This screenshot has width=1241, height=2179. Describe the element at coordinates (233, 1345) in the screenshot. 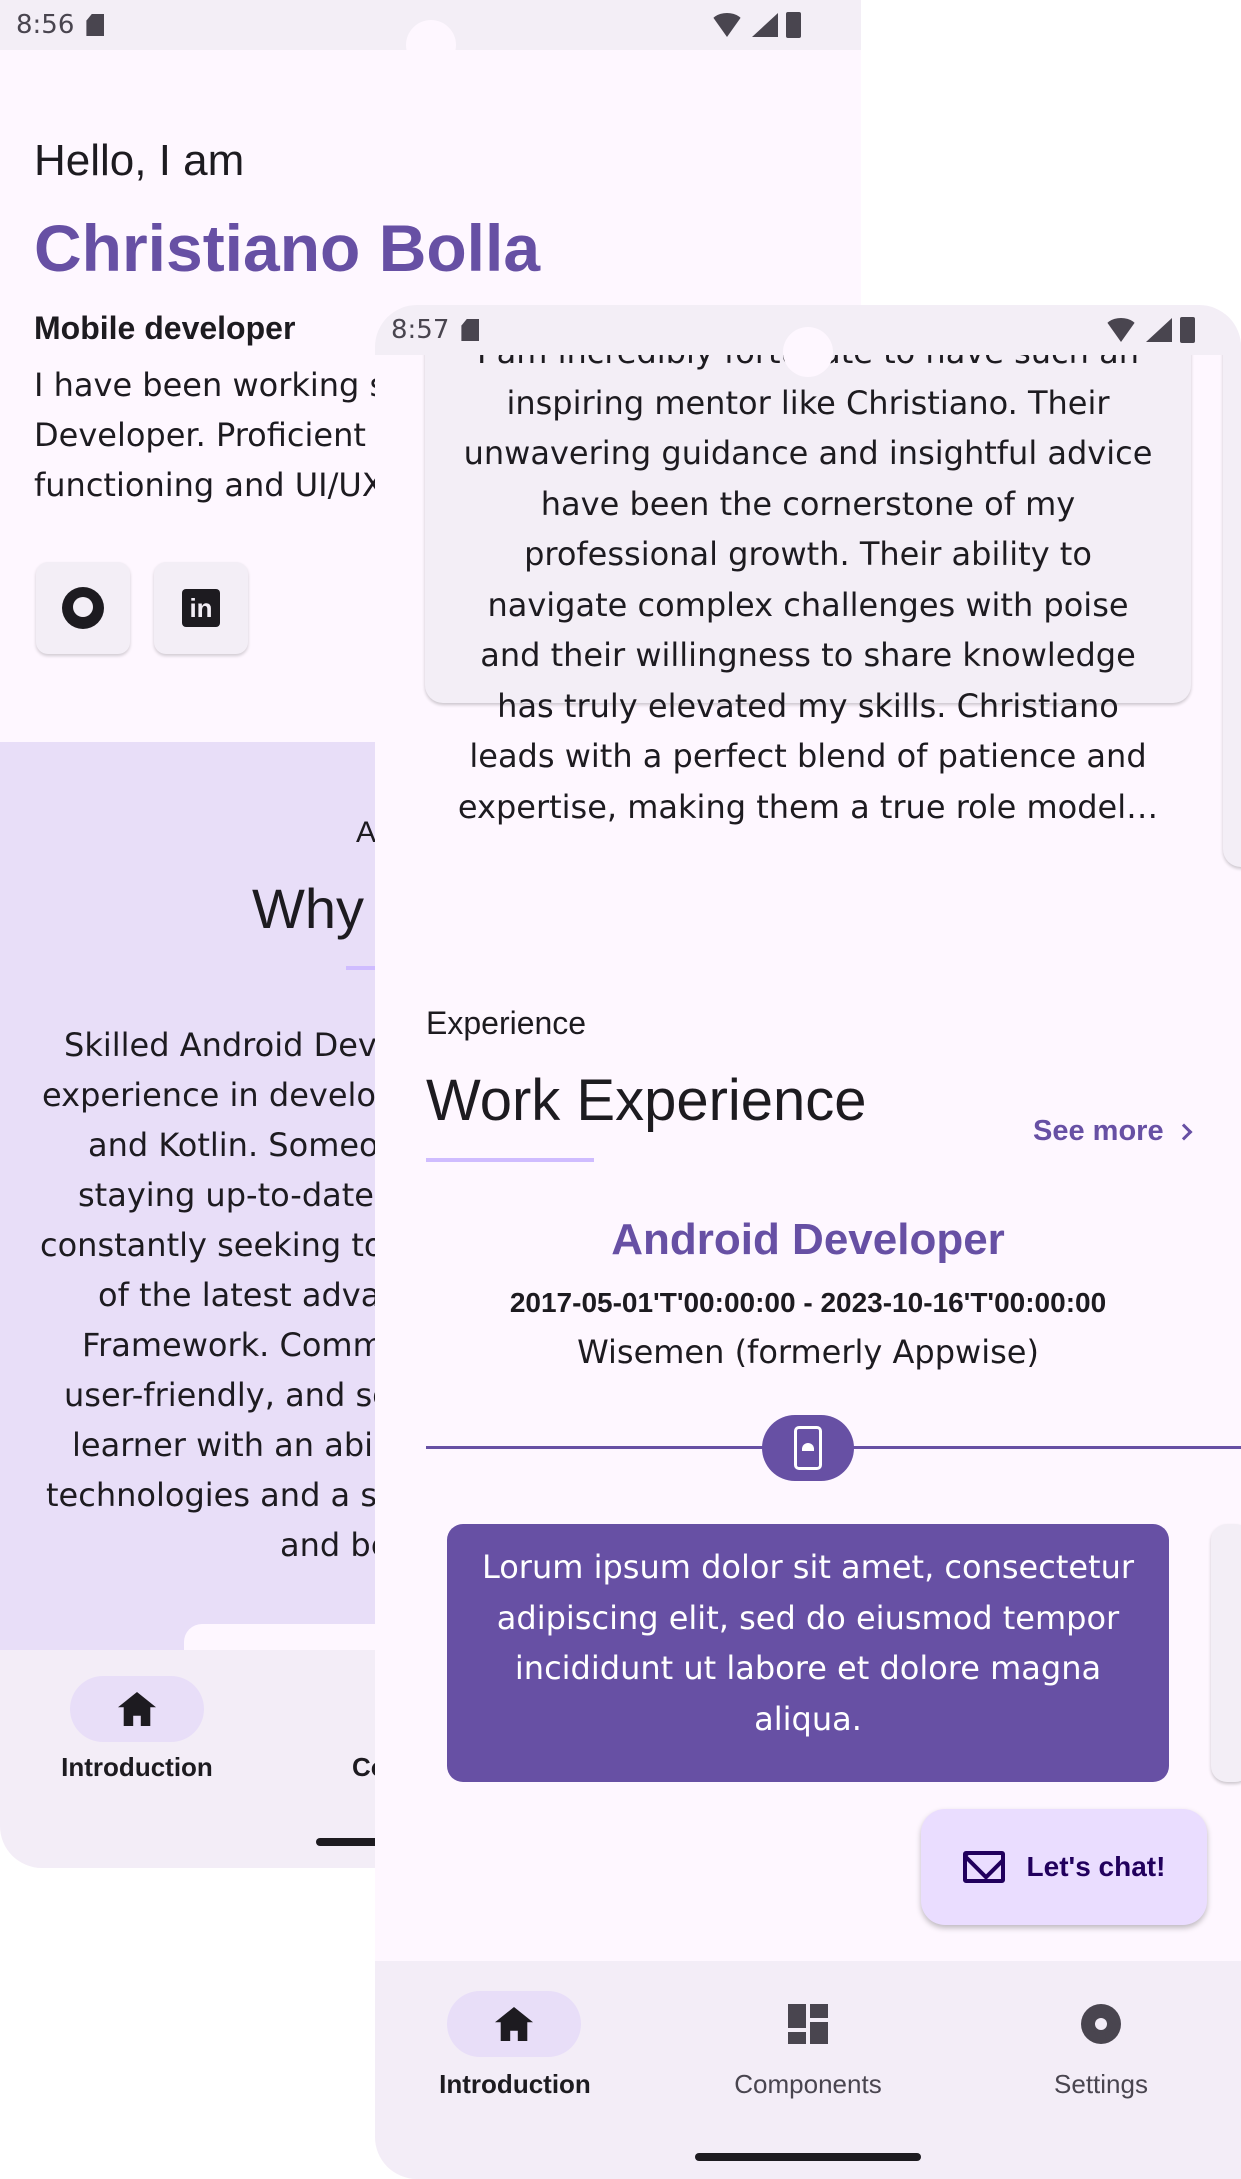

I see `about-line: Framework. Comm` at that location.